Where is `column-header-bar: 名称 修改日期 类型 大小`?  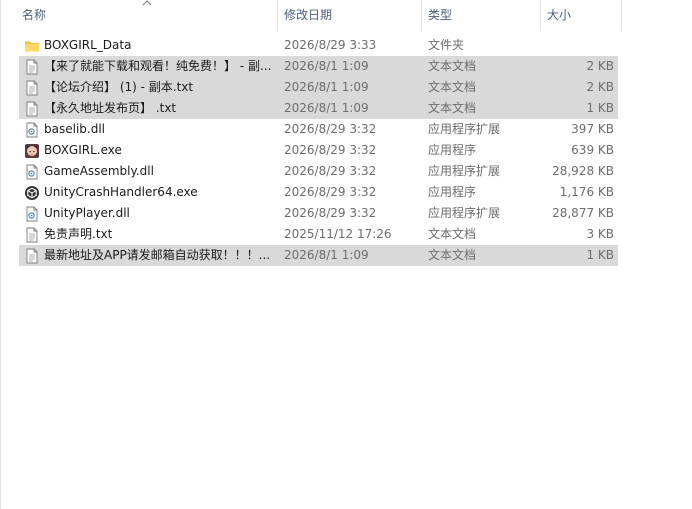 column-header-bar: 名称 修改日期 类型 大小 is located at coordinates (346, 15).